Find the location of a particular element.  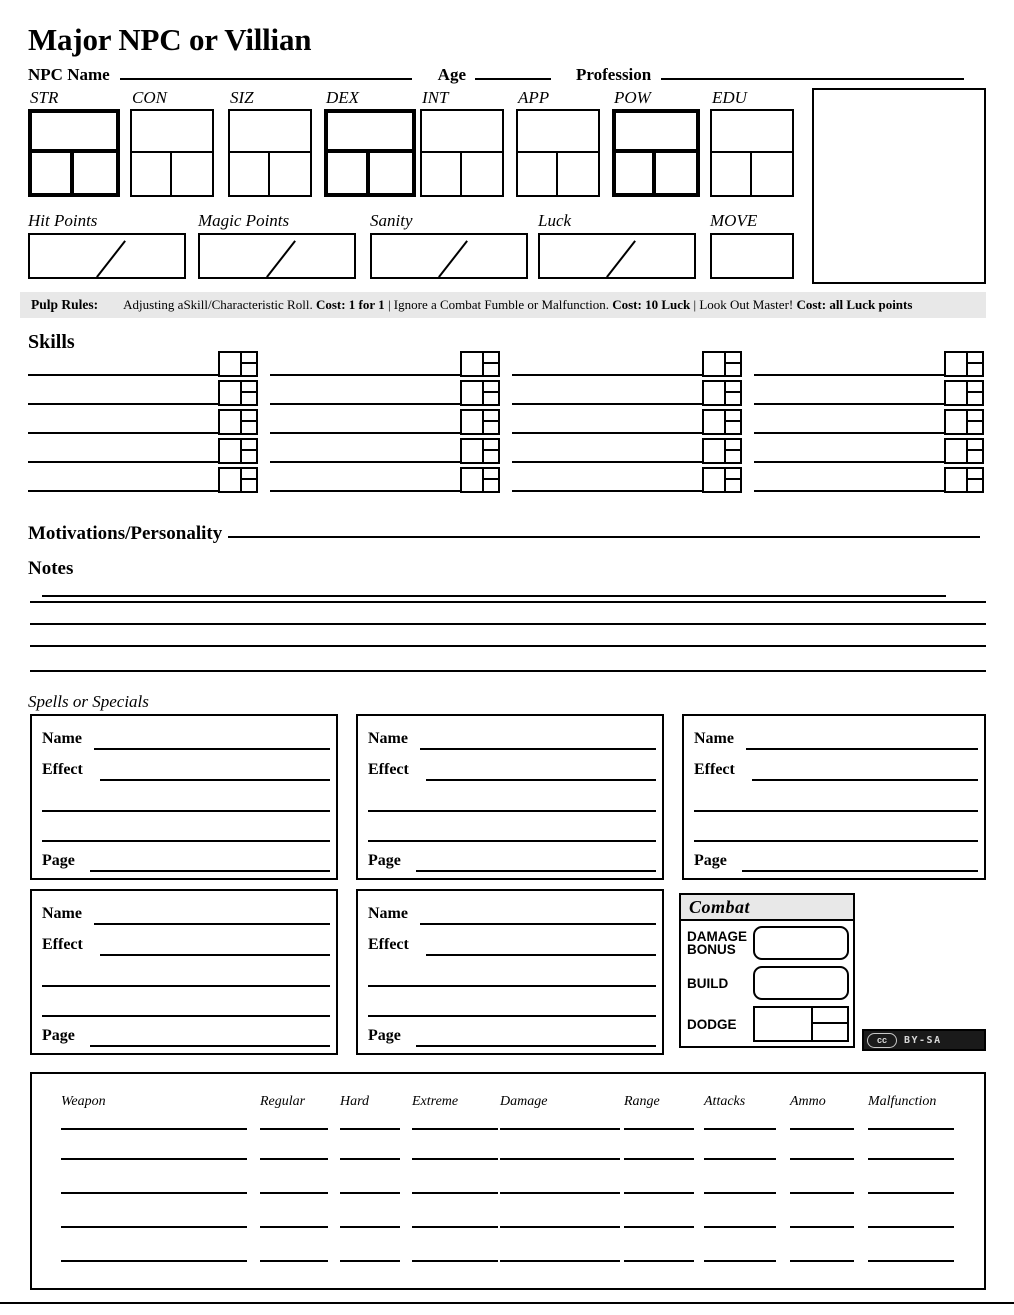

motivations-input is located at coordinates (604, 530).